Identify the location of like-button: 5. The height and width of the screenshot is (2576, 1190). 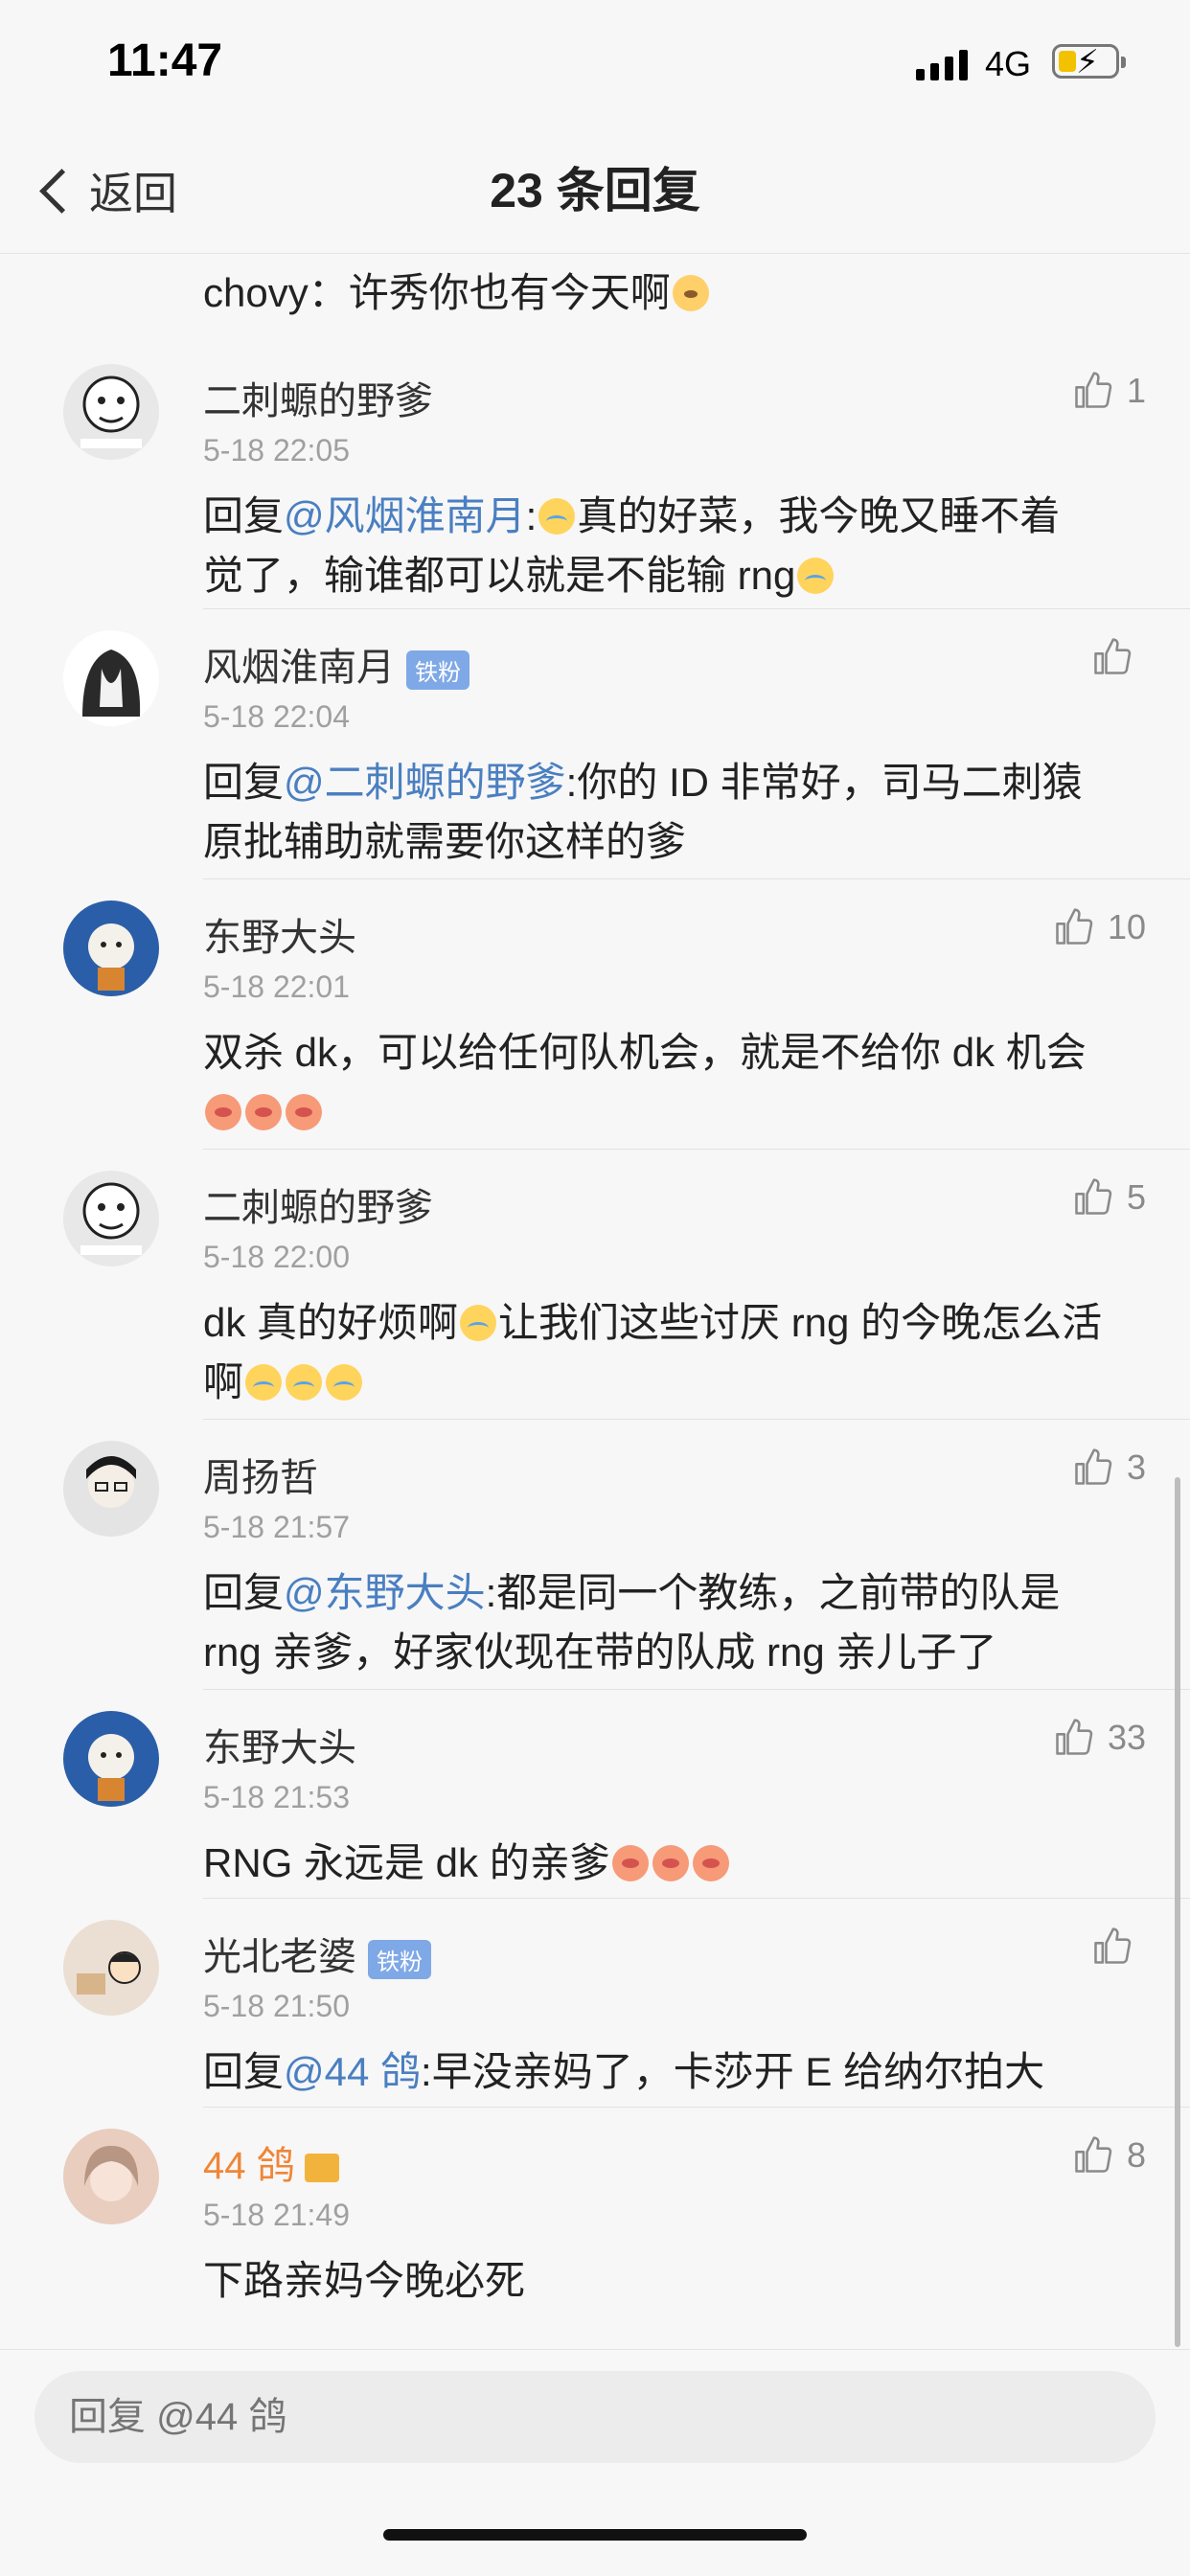
(1108, 1197).